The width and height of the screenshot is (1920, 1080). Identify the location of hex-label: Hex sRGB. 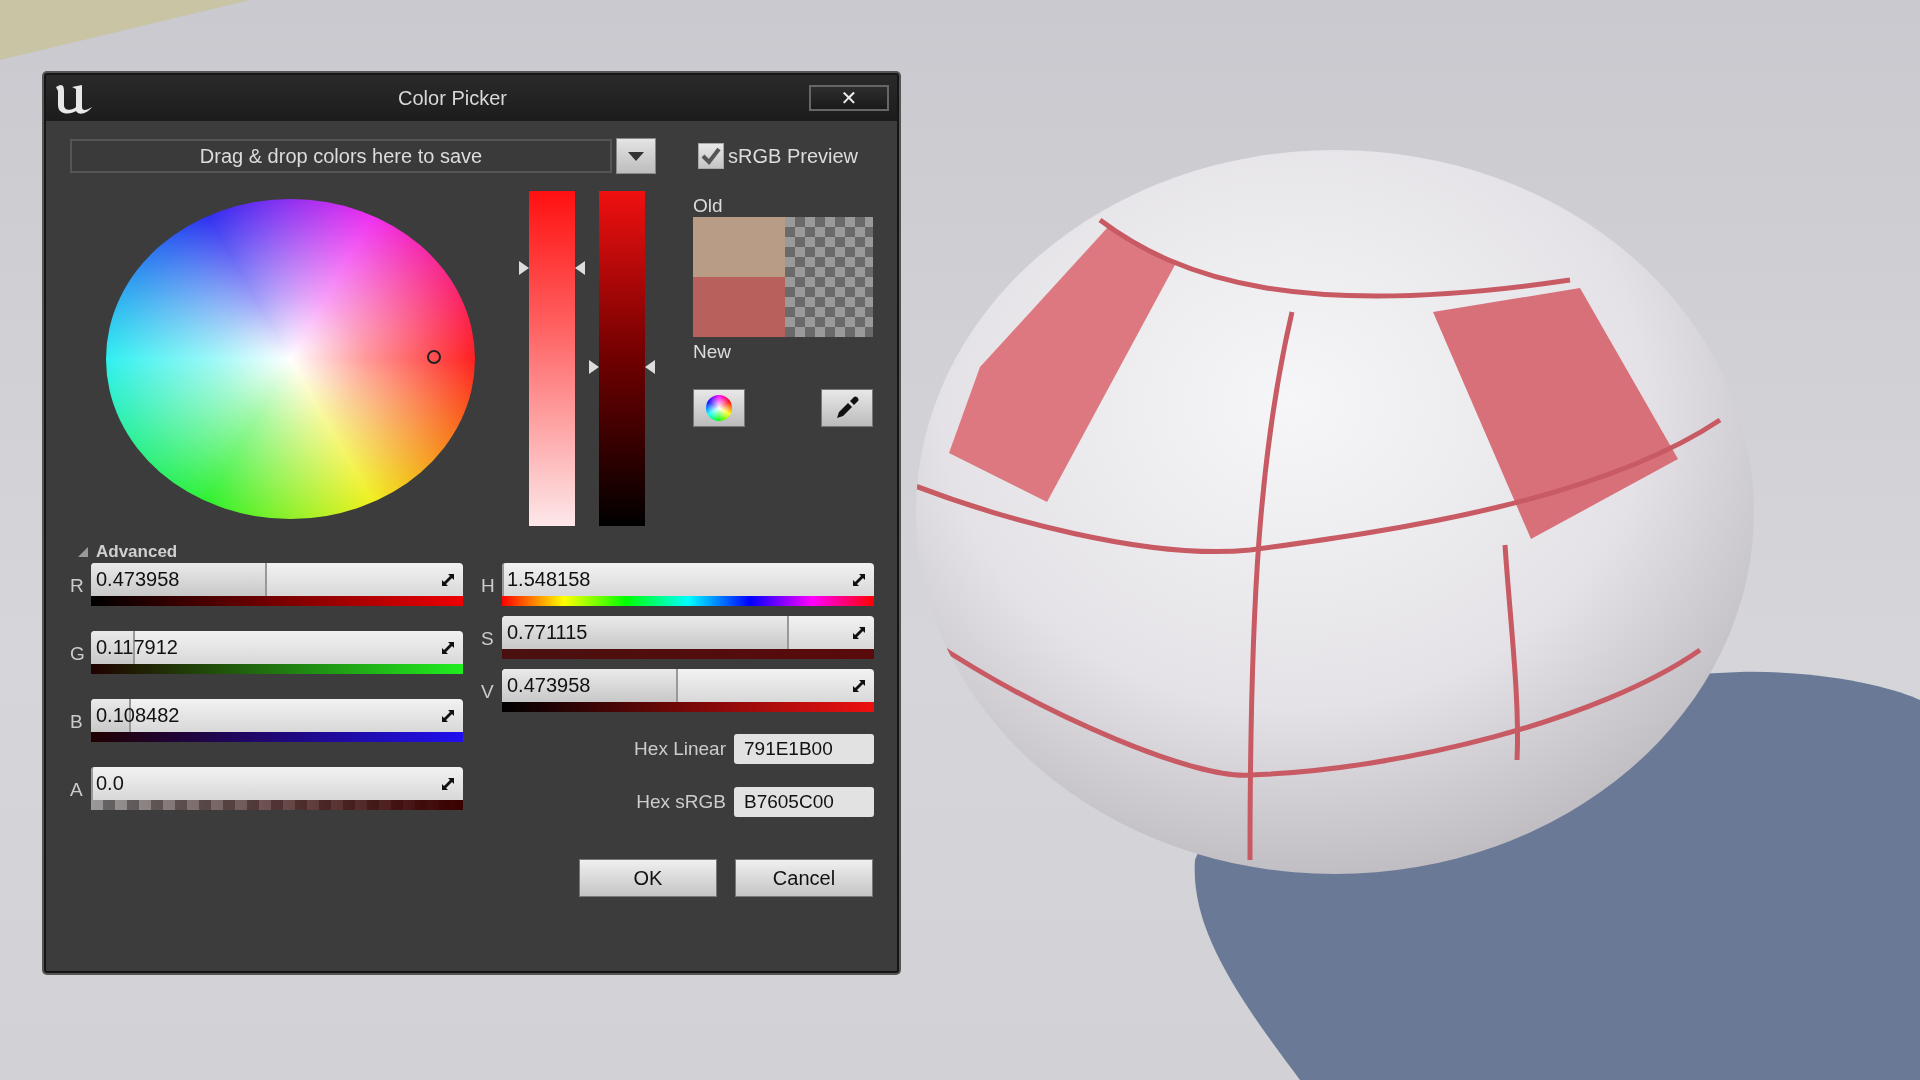
(681, 801).